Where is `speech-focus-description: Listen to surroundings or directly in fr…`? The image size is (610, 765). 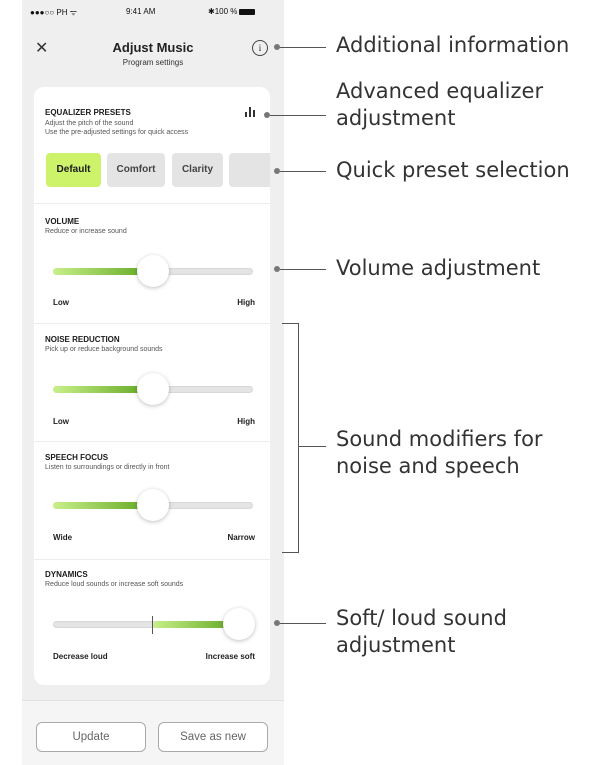 speech-focus-description: Listen to surroundings or directly in fr… is located at coordinates (107, 467).